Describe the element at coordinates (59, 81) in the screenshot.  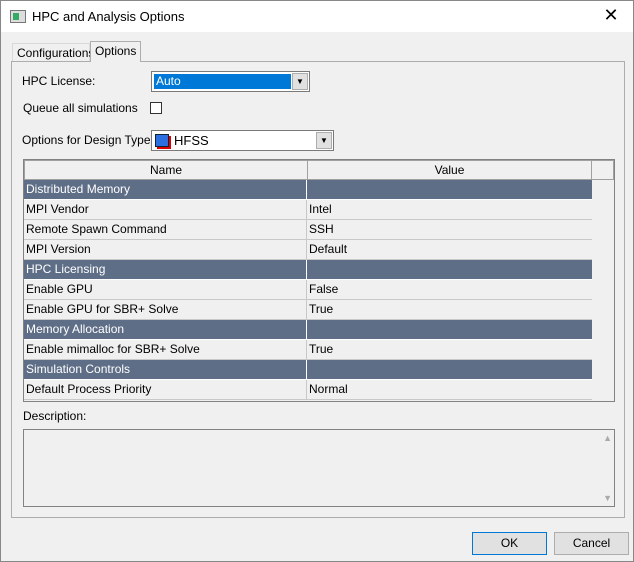
I see `hpc-license-label: HPC License:` at that location.